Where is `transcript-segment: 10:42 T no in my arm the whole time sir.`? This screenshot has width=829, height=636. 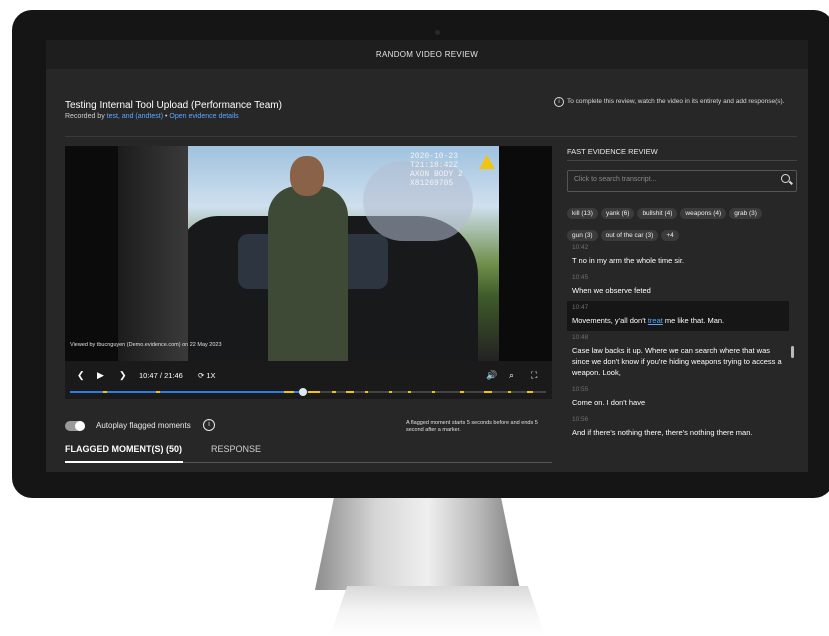 transcript-segment: 10:42 T no in my arm the whole time sir. is located at coordinates (678, 256).